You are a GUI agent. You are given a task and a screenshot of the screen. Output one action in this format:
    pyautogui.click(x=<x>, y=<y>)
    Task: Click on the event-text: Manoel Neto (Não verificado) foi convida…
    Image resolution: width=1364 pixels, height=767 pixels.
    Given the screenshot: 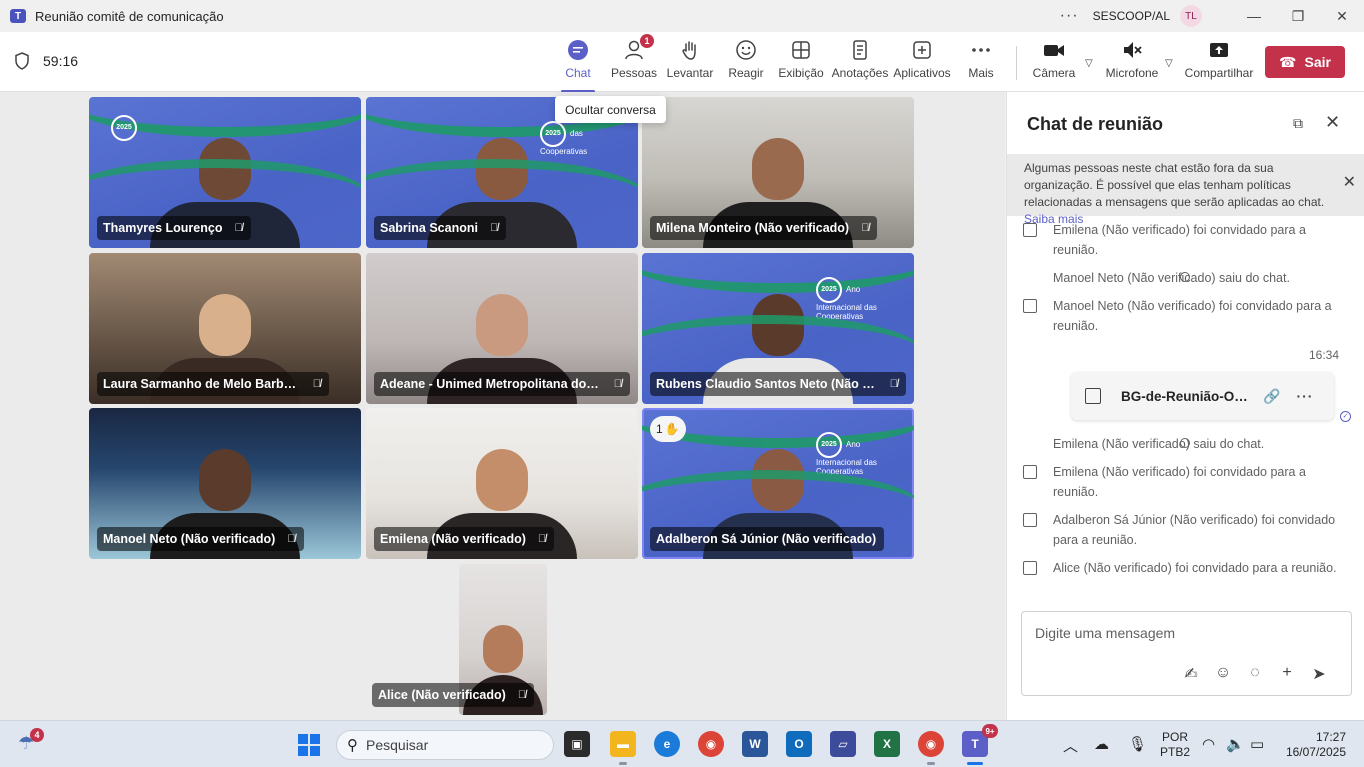 What is the action you would take?
    pyautogui.click(x=1192, y=316)
    